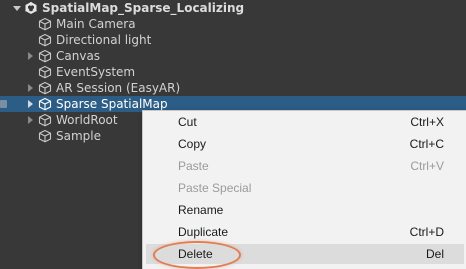  Describe the element at coordinates (187, 122) in the screenshot. I see `menu-item-label: Cut` at that location.